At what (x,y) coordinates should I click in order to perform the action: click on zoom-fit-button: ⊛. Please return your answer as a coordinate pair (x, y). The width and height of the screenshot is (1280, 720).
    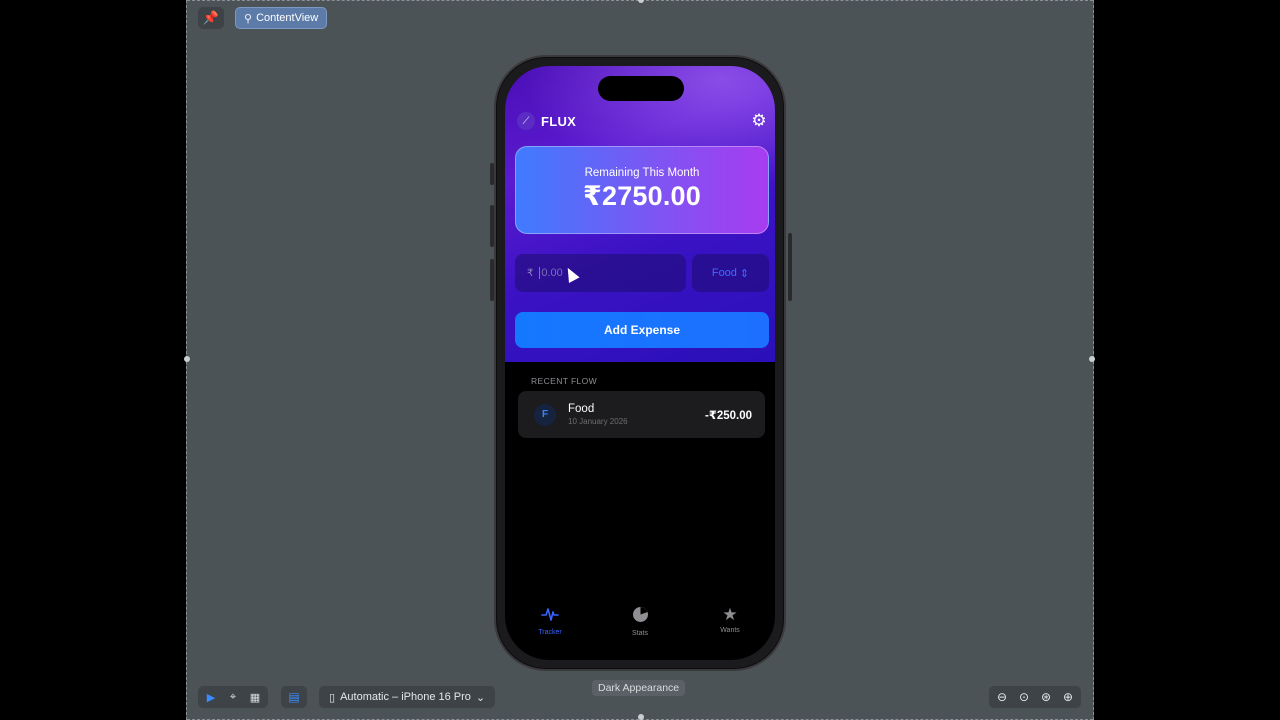
    Looking at the image, I should click on (1046, 697).